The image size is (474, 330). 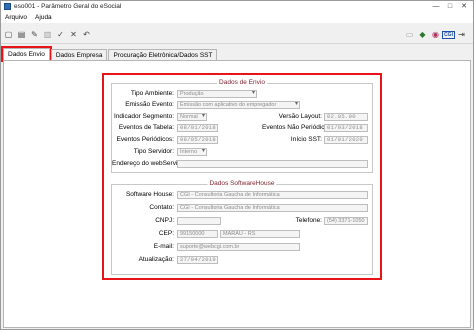 I want to click on menu-arquivo: Arquivo, so click(x=16, y=17).